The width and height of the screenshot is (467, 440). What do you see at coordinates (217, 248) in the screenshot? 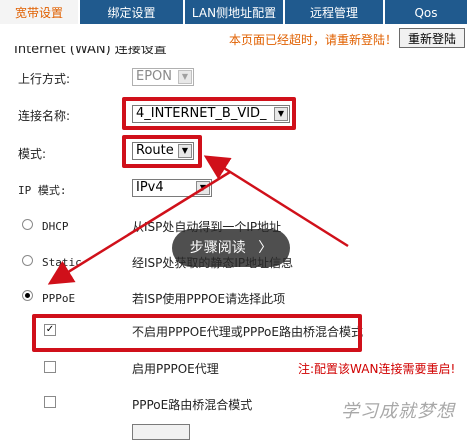
I see `overlay-label: 步骤阅读` at bounding box center [217, 248].